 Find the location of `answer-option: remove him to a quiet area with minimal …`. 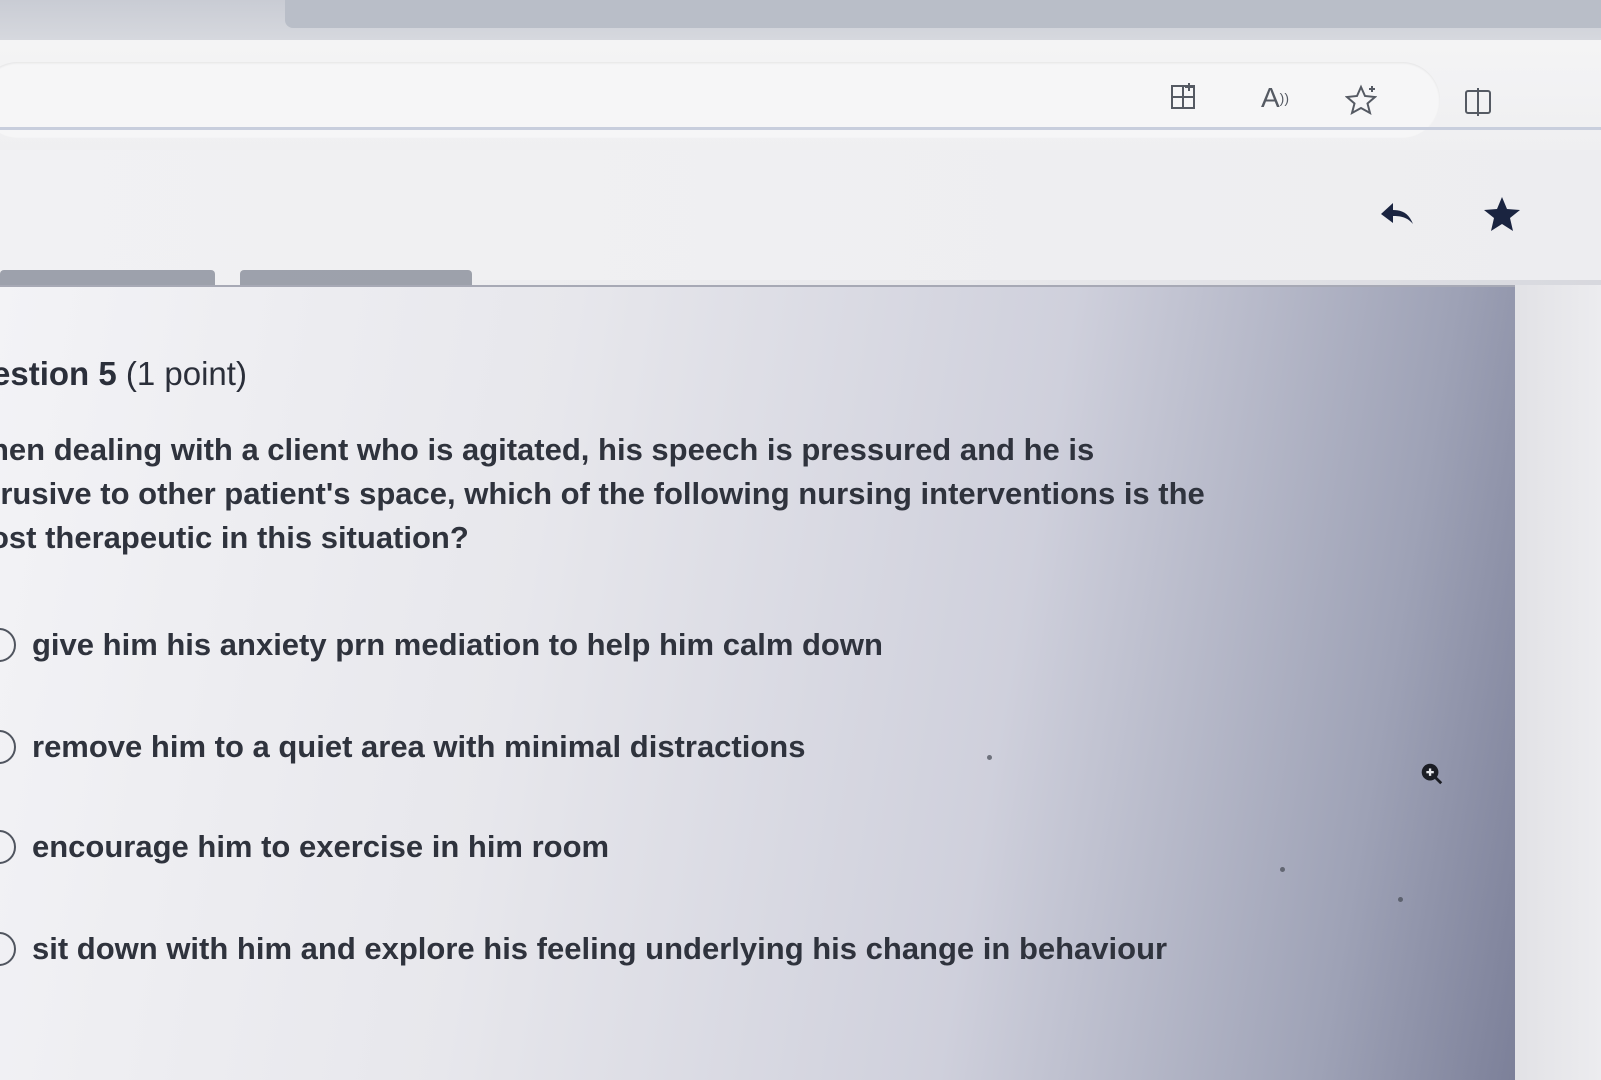

answer-option: remove him to a quiet area with minimal … is located at coordinates (402, 747).